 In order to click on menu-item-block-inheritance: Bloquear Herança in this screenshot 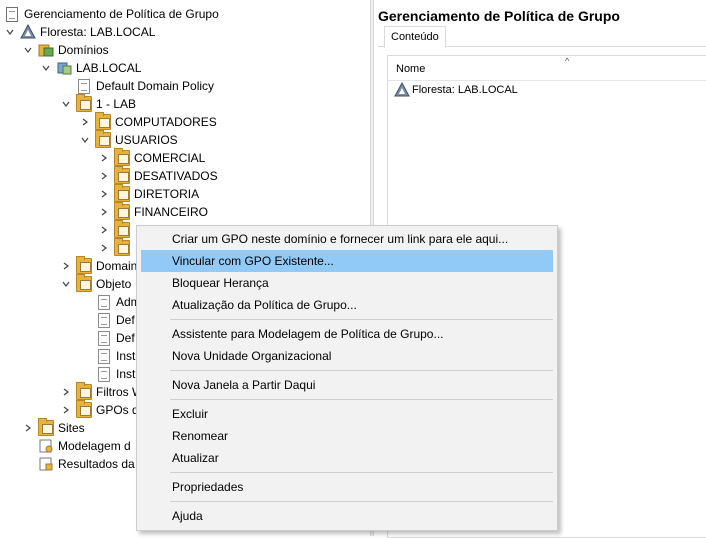, I will do `click(347, 283)`.